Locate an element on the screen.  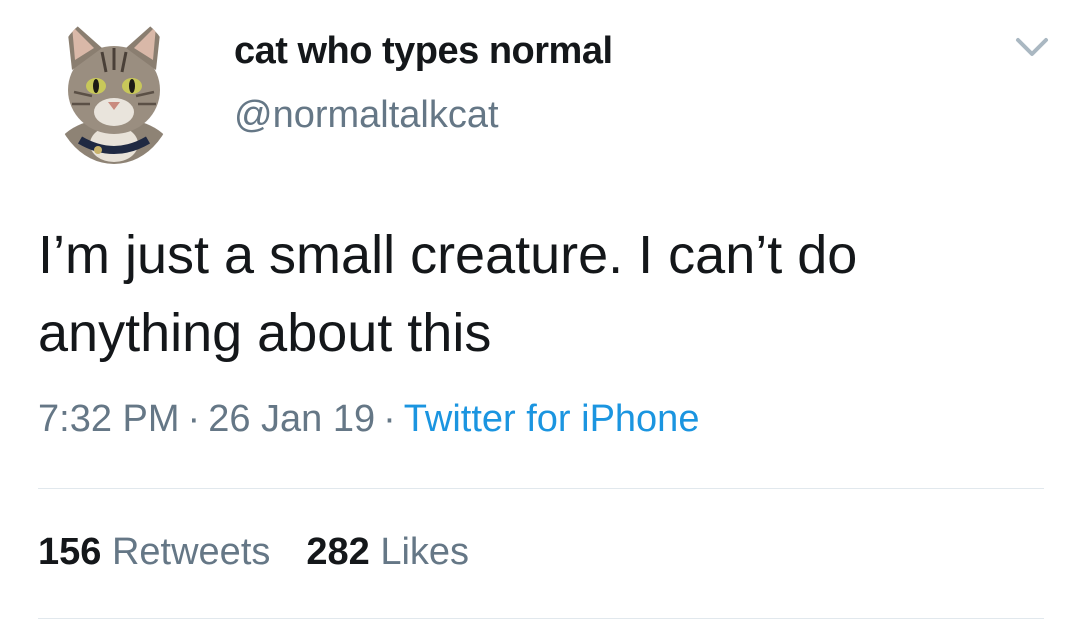
likes-label: Likes is located at coordinates (425, 552).